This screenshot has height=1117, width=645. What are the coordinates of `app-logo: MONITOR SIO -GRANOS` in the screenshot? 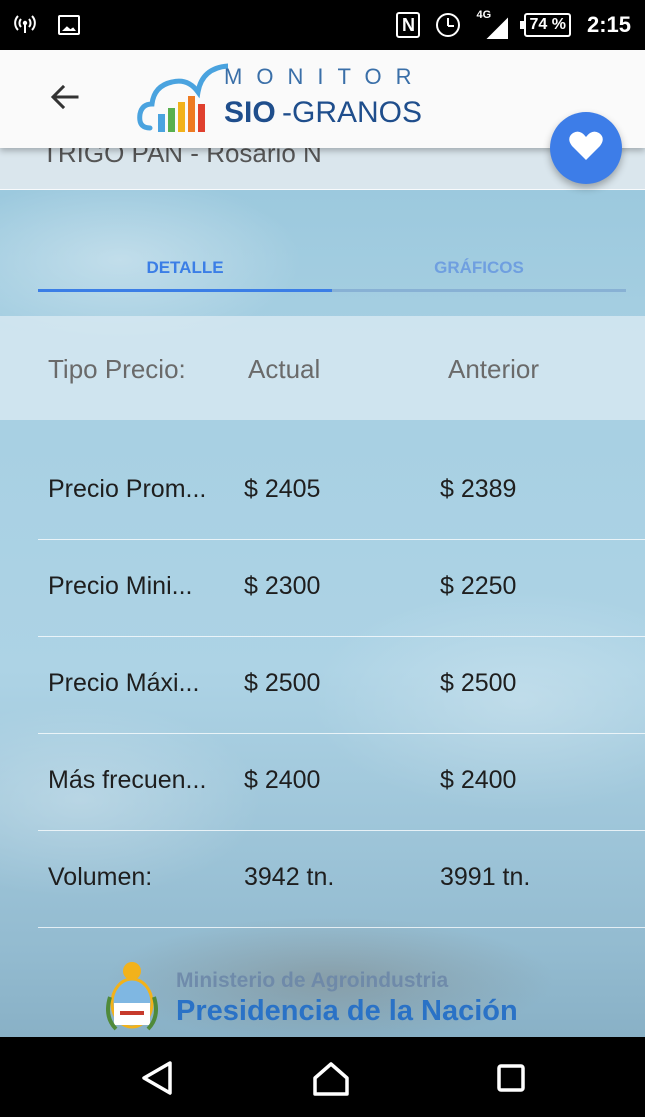 It's located at (286, 98).